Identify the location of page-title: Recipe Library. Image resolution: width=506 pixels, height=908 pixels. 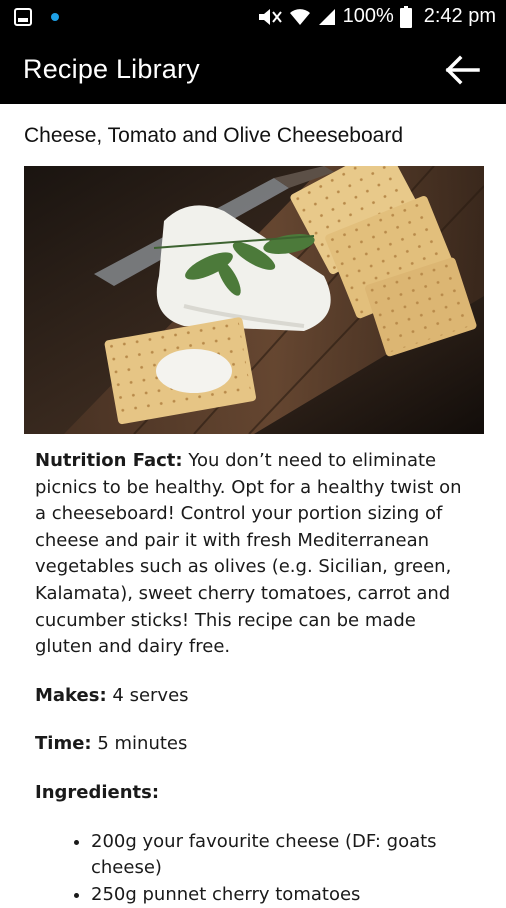
(111, 69).